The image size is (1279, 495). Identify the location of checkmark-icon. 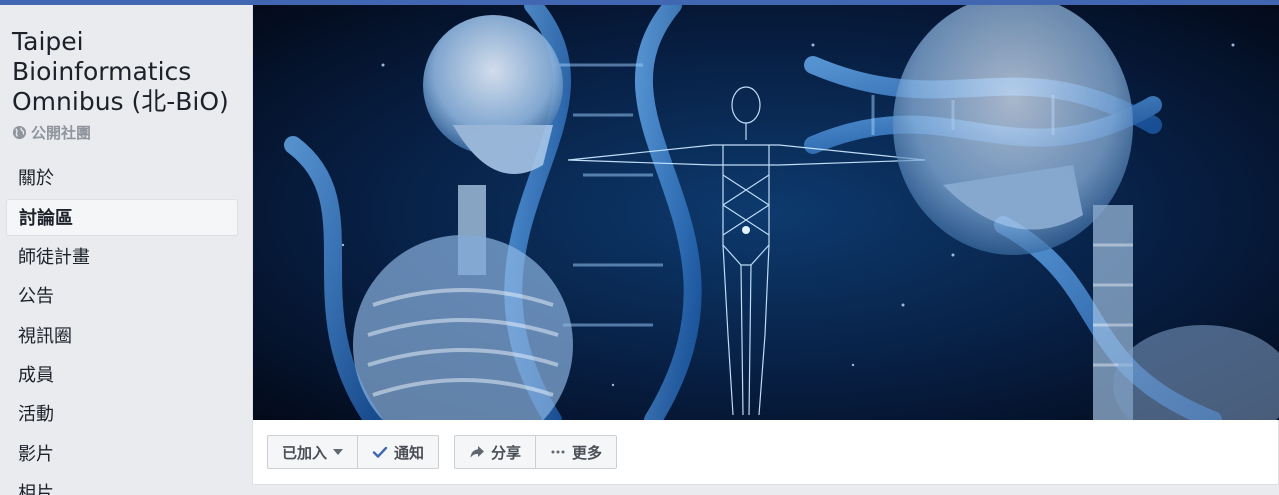
(380, 452).